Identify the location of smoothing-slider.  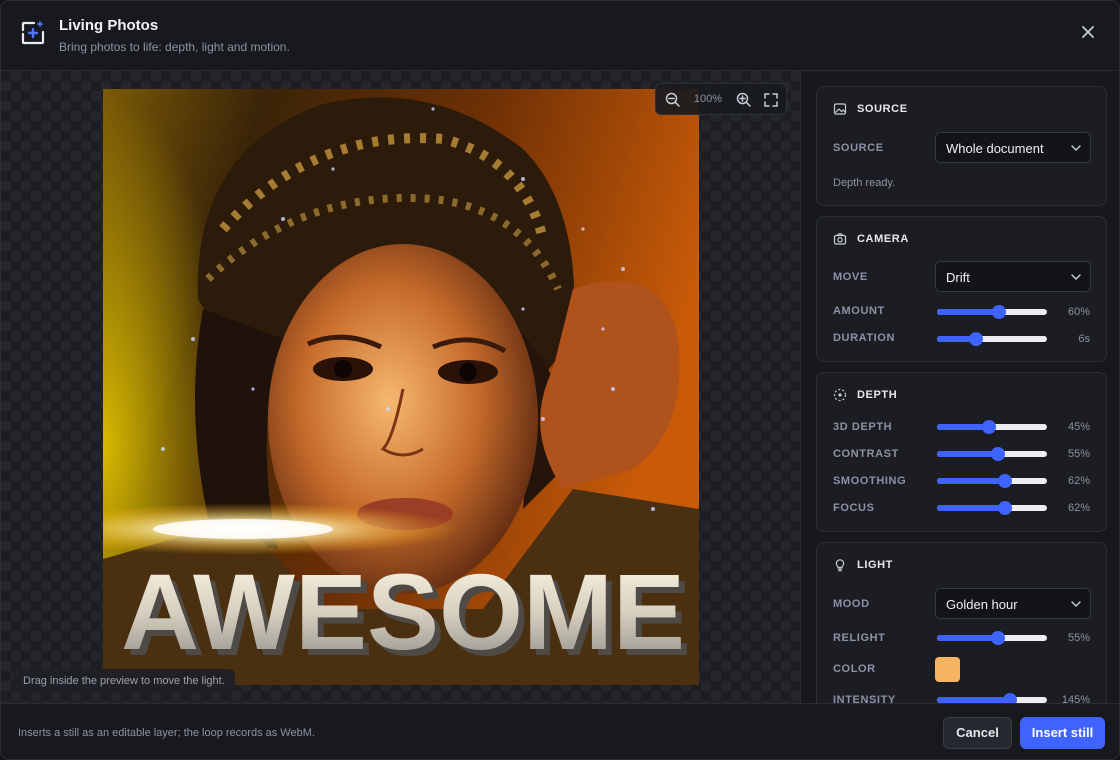
(992, 481).